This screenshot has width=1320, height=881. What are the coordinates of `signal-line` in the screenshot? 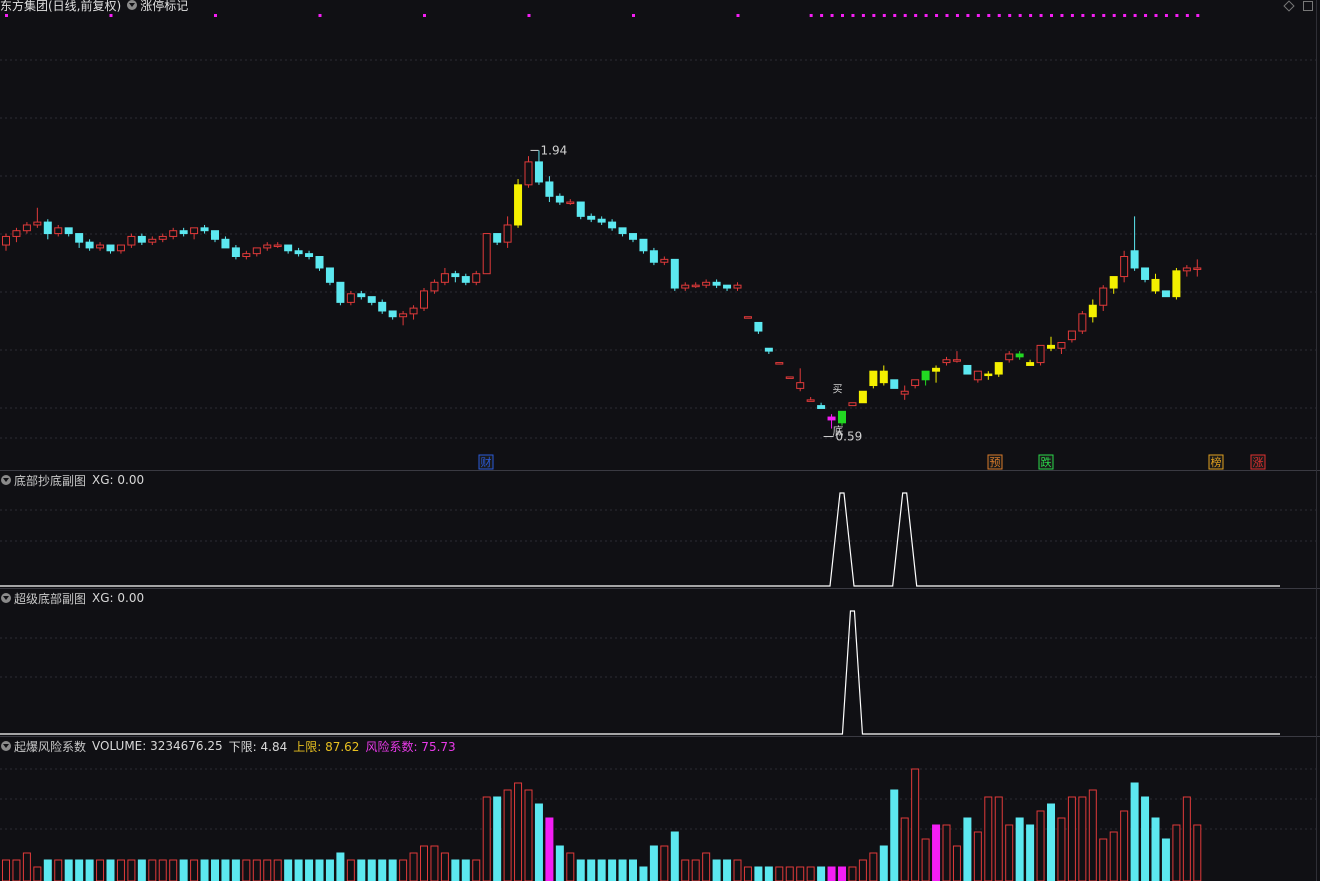 It's located at (640, 539).